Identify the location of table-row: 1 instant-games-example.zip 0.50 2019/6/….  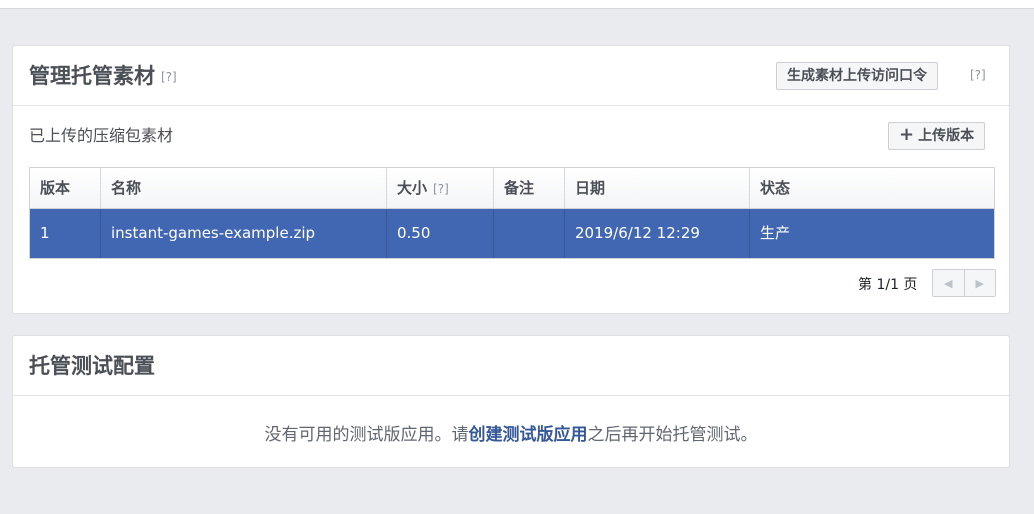
(512, 233).